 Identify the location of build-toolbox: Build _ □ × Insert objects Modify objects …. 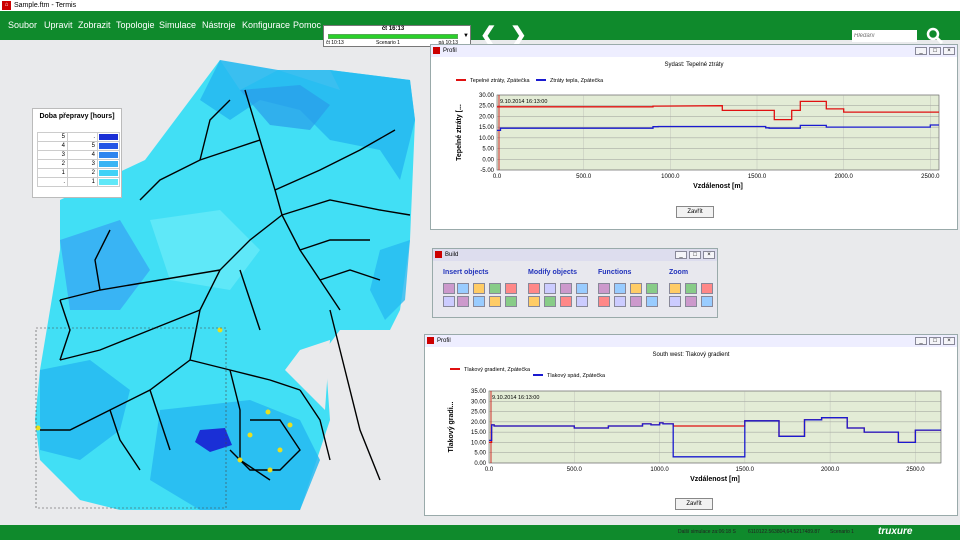
(575, 283).